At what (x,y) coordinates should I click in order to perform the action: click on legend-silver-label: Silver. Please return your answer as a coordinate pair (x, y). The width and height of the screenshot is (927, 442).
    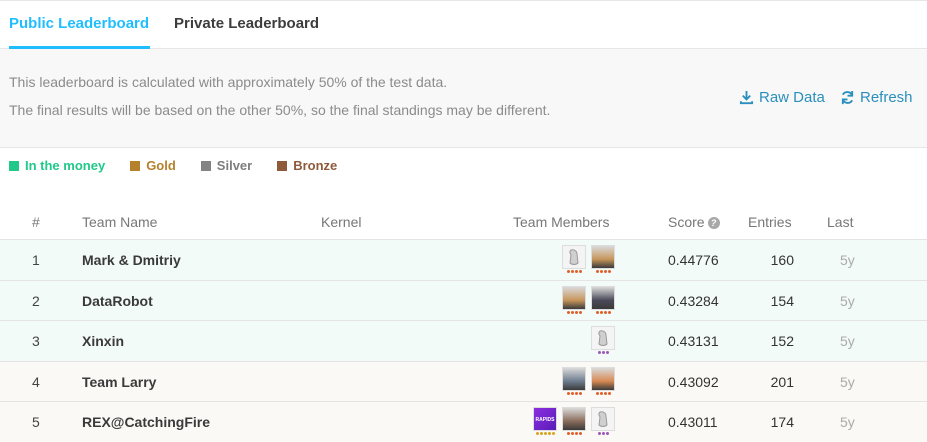
    Looking at the image, I should click on (234, 165).